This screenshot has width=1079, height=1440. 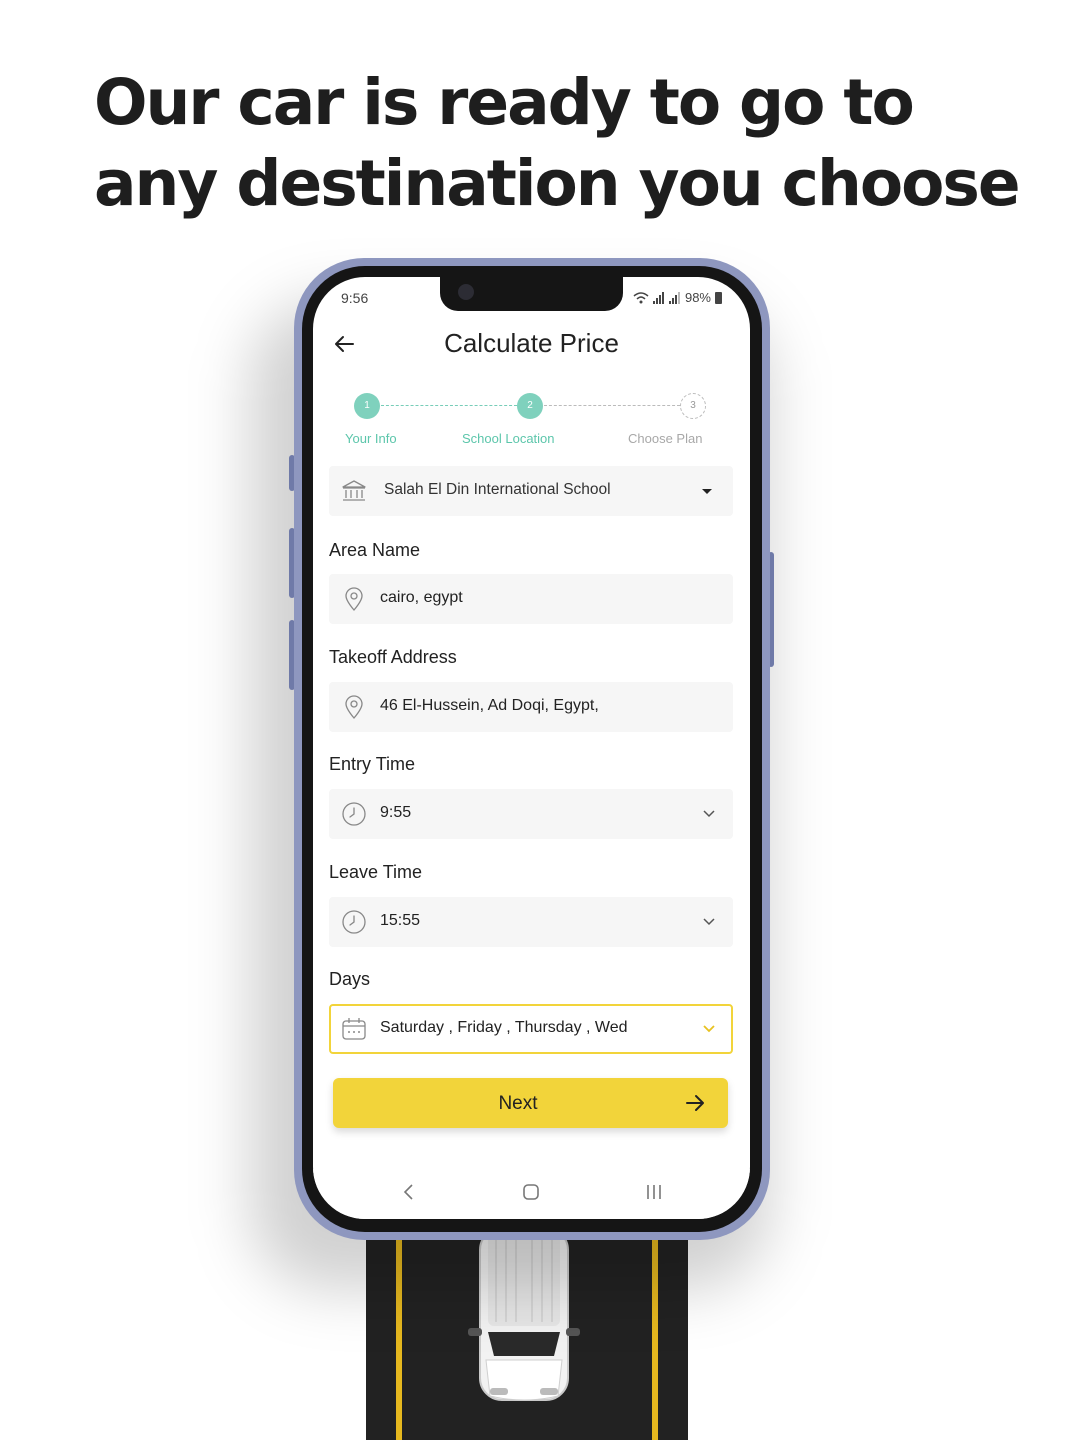 What do you see at coordinates (530, 406) in the screenshot?
I see `step-2-dot: 2` at bounding box center [530, 406].